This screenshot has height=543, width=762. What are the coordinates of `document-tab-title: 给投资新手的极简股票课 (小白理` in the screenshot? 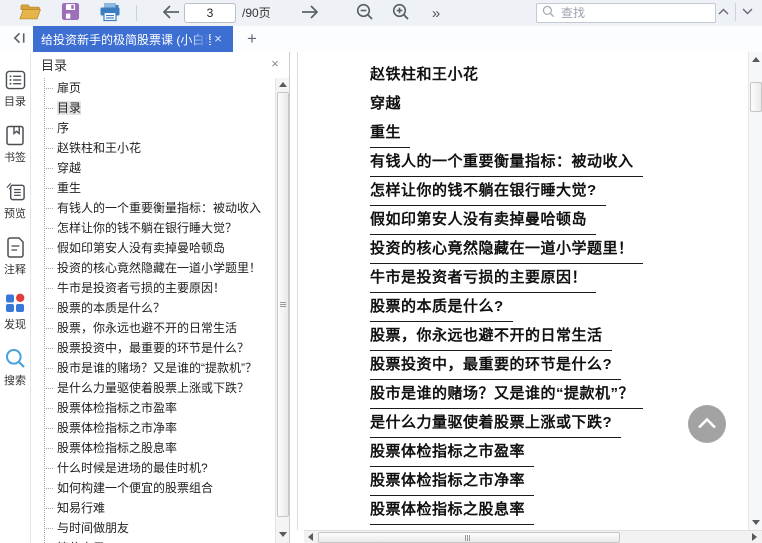 It's located at (126, 39).